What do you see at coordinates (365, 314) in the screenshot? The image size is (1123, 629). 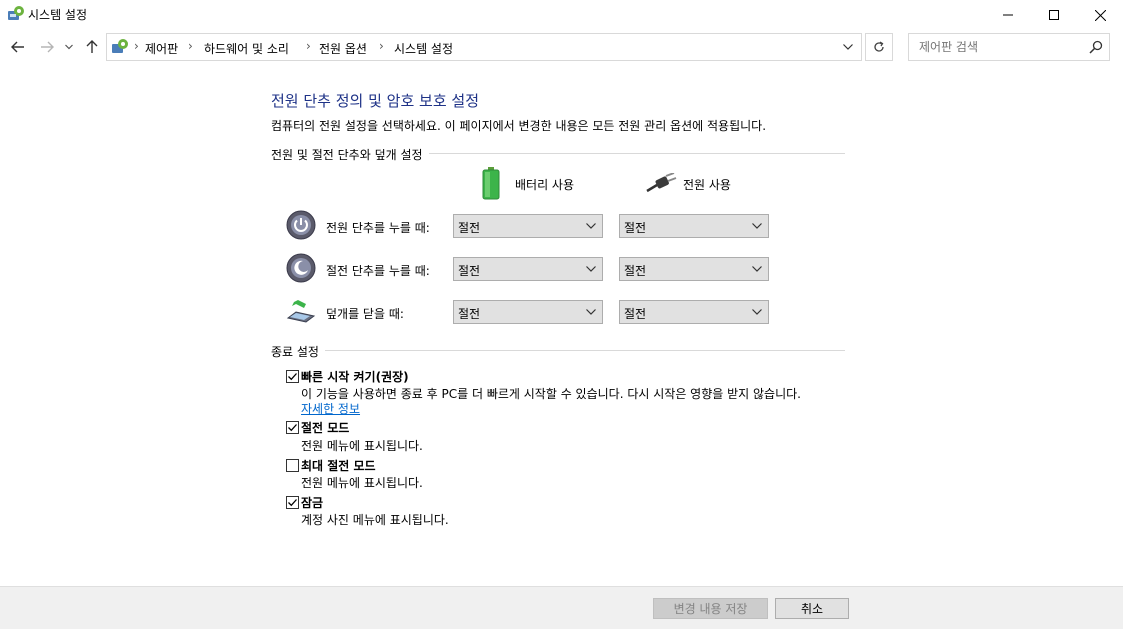 I see `lid-close-label: 덮개를 닫을 때:` at bounding box center [365, 314].